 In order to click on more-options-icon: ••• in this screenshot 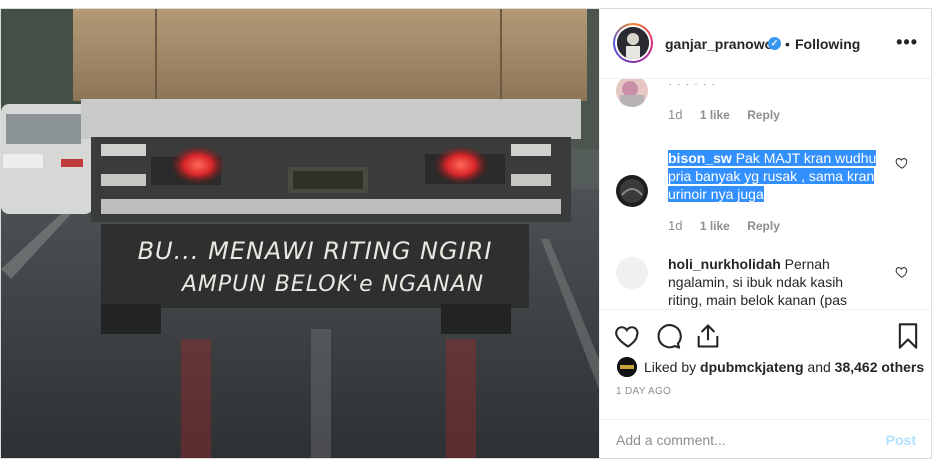, I will do `click(907, 42)`.